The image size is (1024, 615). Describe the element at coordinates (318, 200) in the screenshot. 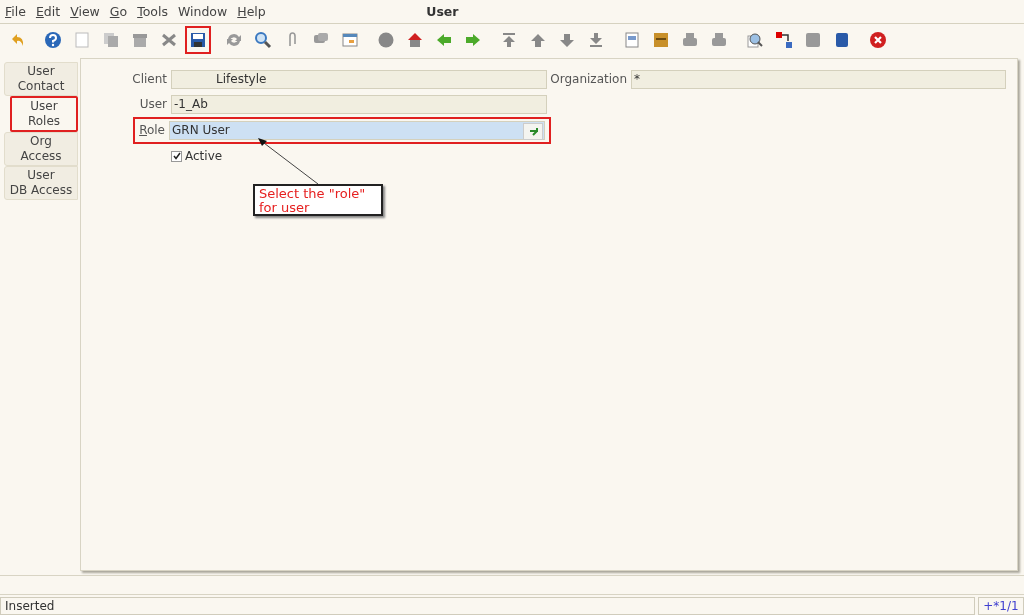

I see `callout-text: Select the "role" for user` at that location.